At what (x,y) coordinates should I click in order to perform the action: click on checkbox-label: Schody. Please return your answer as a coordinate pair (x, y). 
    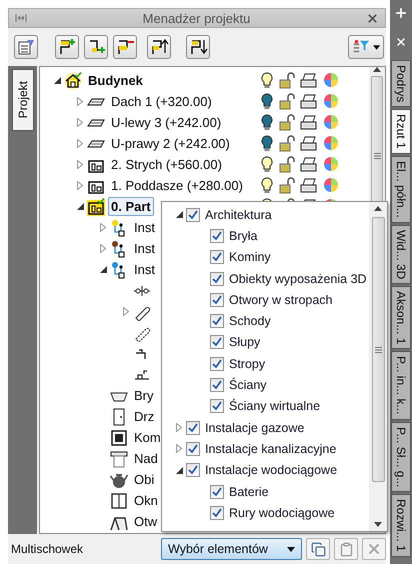
    Looking at the image, I should click on (250, 321).